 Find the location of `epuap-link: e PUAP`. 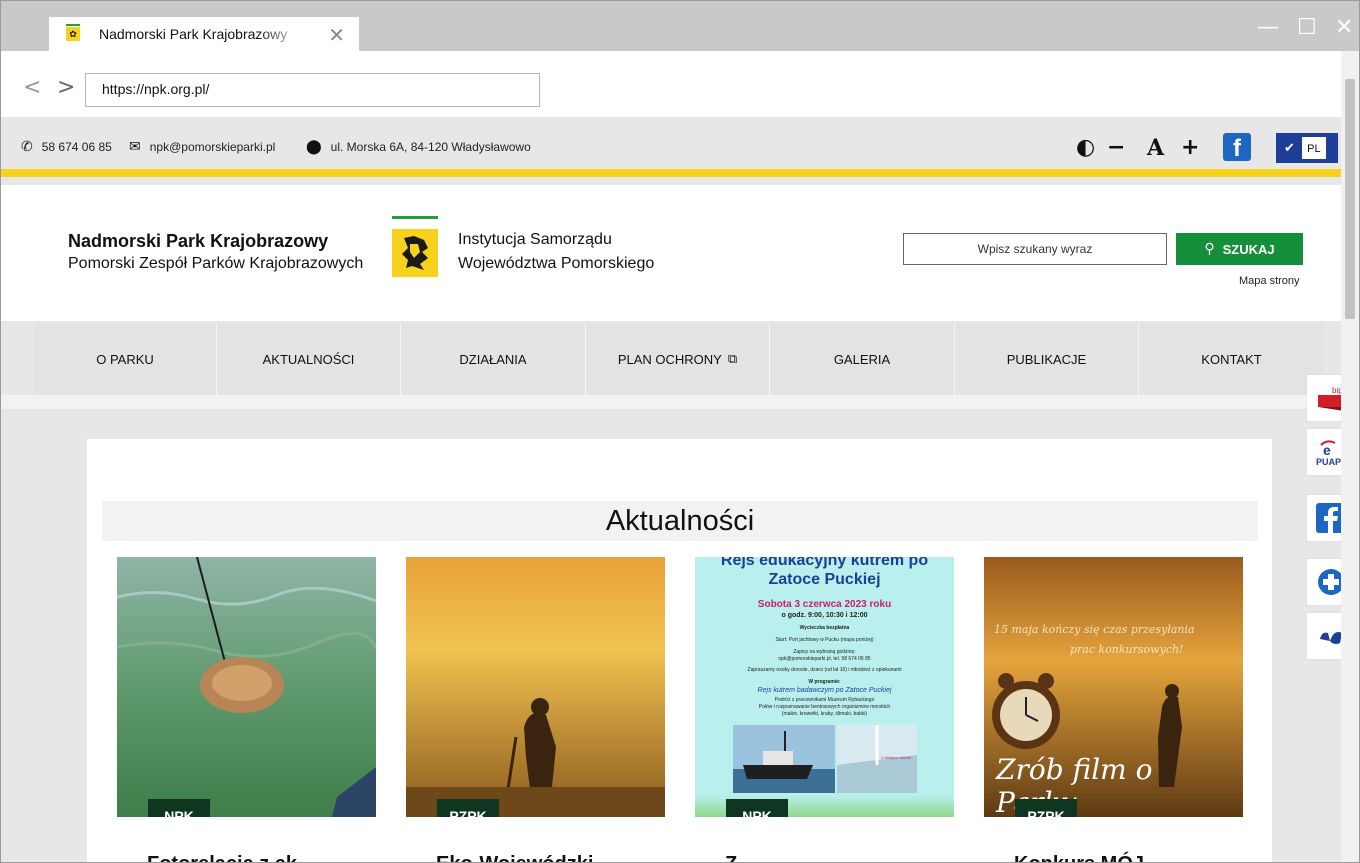

epuap-link: e PUAP is located at coordinates (1324, 452).